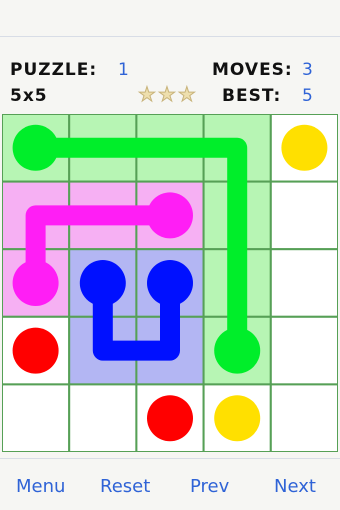 The height and width of the screenshot is (510, 340). I want to click on star-rating: ★ ★ ★, so click(167, 94).